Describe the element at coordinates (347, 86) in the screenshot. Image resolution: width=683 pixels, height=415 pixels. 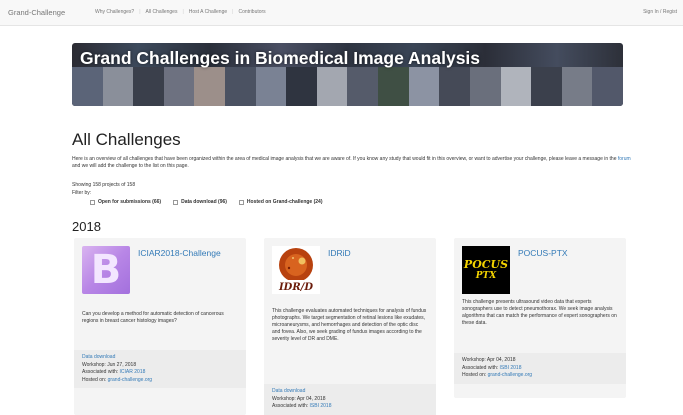
I see `banner-image-mosaic` at that location.